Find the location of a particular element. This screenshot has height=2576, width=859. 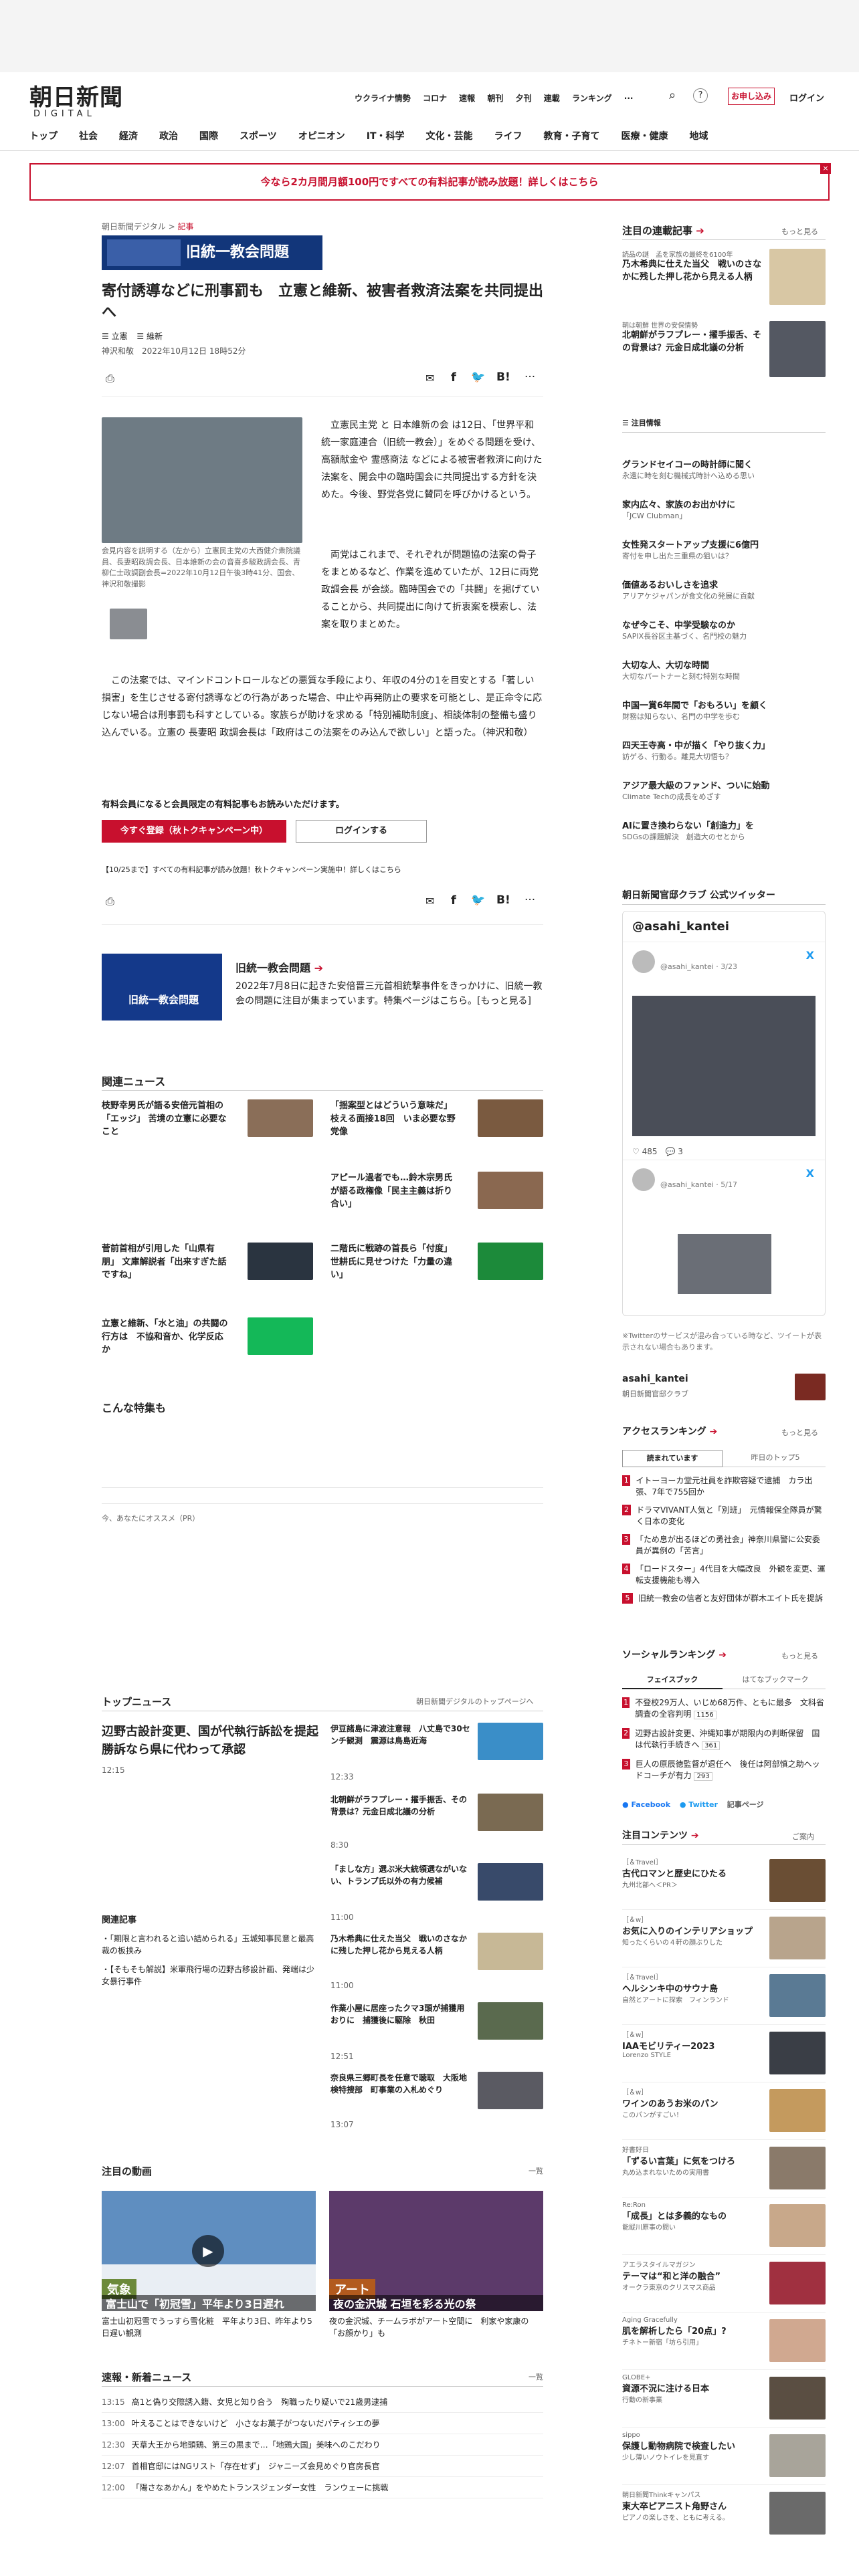

nav-item: 政治 is located at coordinates (169, 136).